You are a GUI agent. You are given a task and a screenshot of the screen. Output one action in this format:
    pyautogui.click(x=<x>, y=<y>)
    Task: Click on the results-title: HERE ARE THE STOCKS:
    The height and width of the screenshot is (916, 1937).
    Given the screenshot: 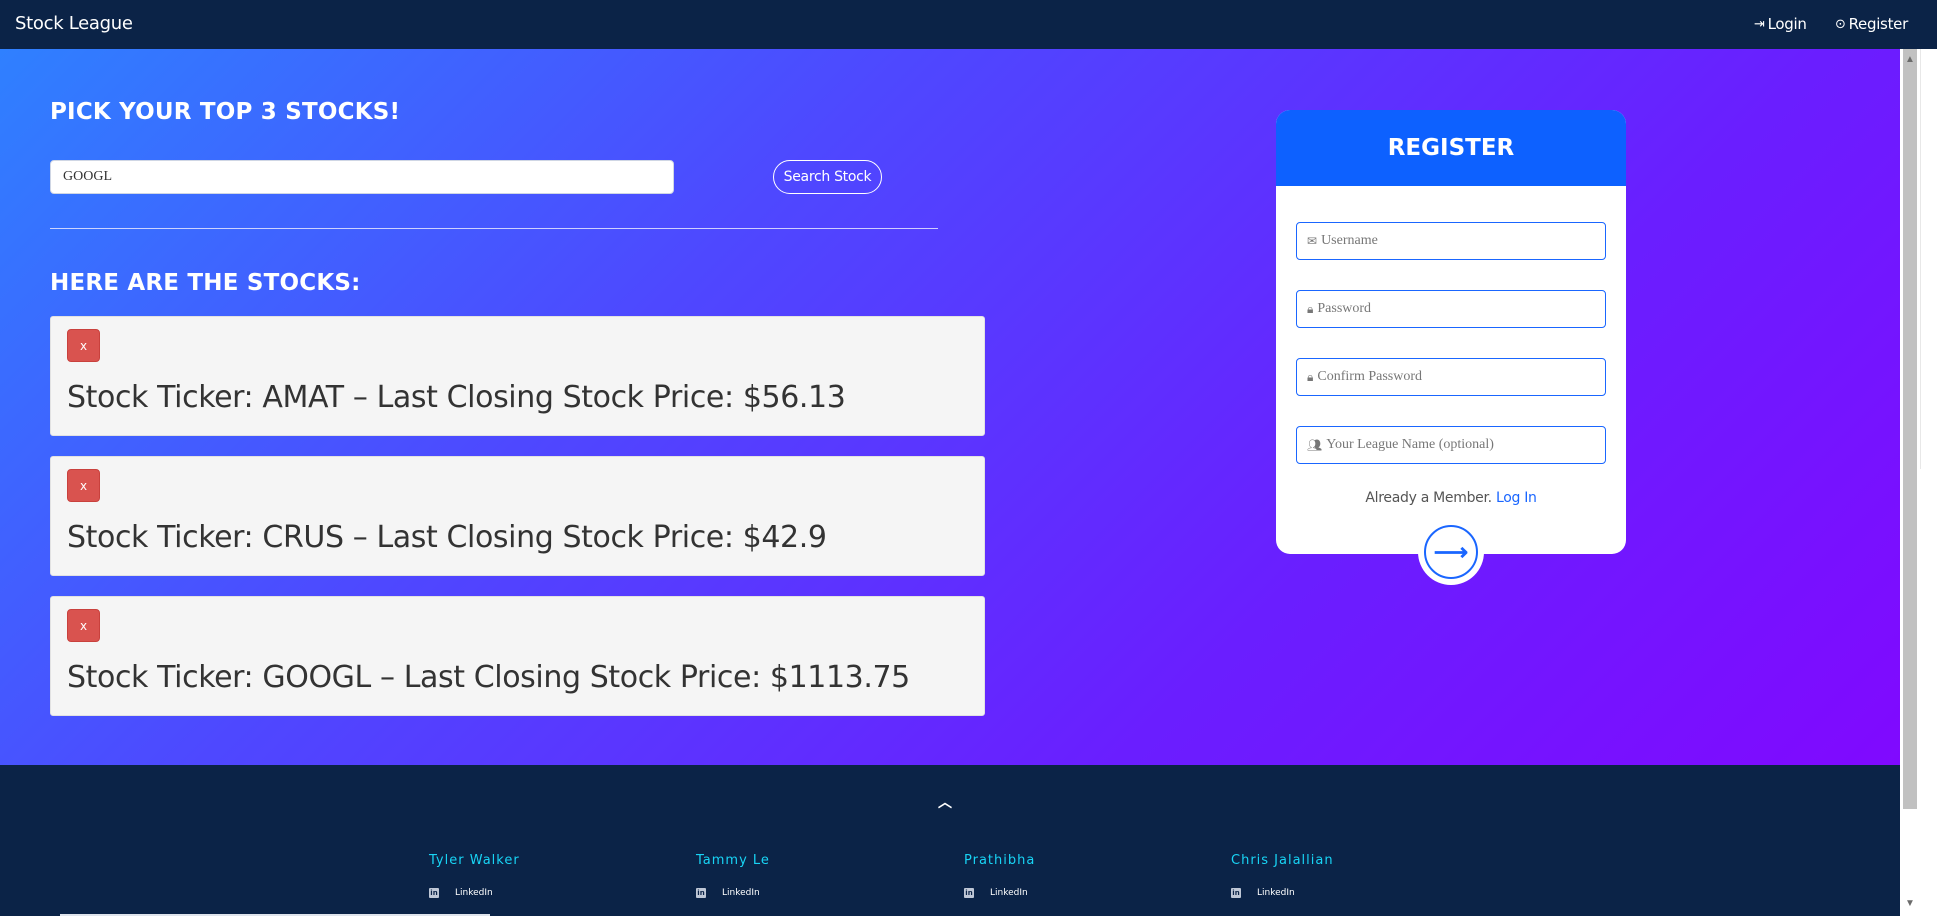 What is the action you would take?
    pyautogui.click(x=205, y=283)
    